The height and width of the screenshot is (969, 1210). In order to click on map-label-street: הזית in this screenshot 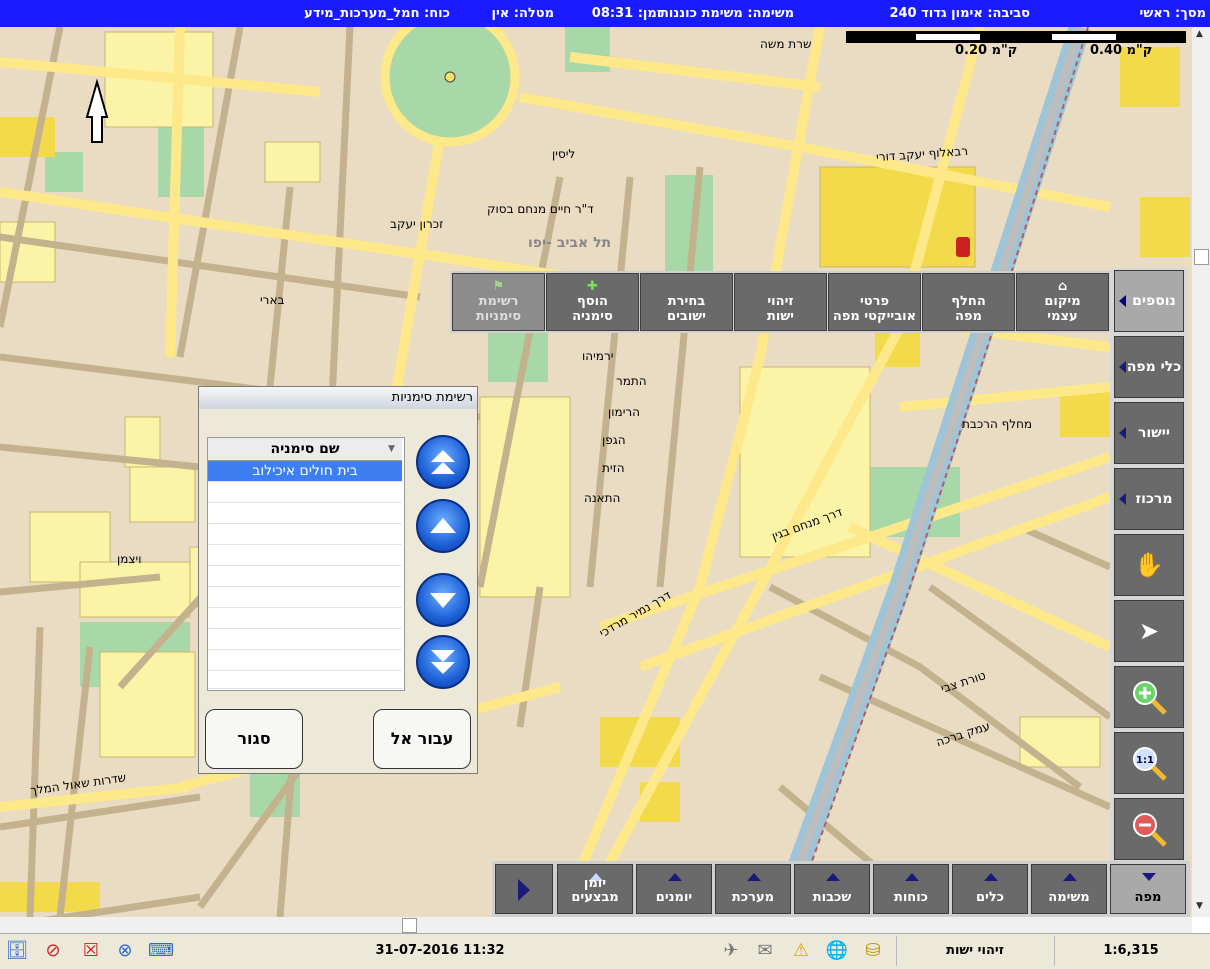, I will do `click(613, 468)`.